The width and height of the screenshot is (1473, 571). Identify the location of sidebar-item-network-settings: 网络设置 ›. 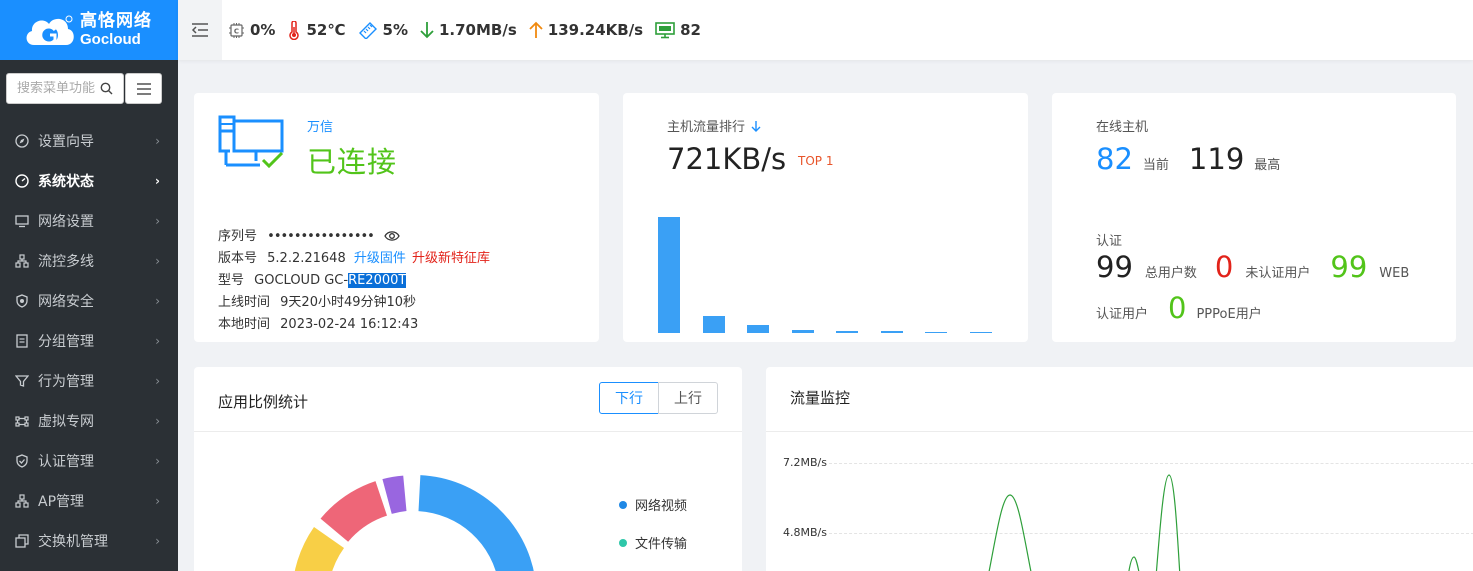
(89, 221).